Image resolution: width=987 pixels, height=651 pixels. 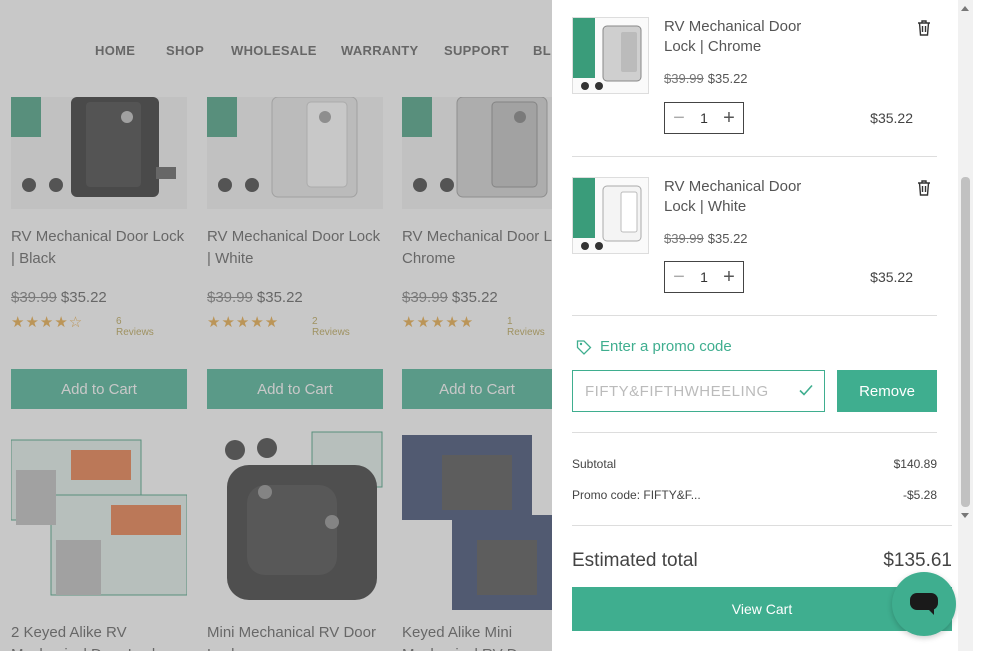 What do you see at coordinates (965, 515) in the screenshot?
I see `scroll-down-icon` at bounding box center [965, 515].